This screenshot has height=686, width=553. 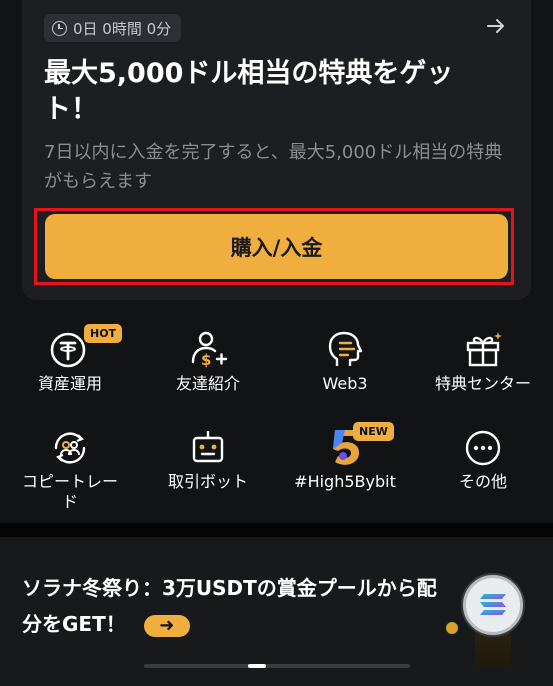 I want to click on arrow-right-svg, so click(x=495, y=26).